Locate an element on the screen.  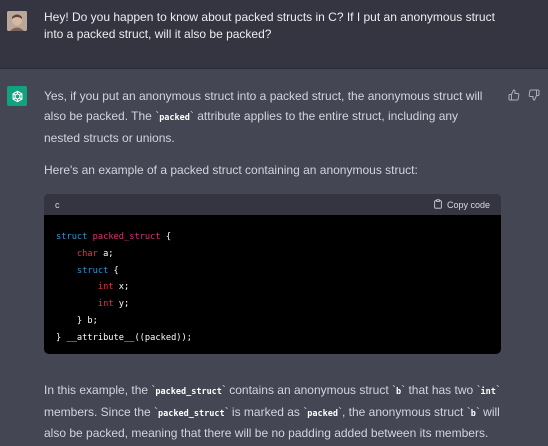
code-text: } b; is located at coordinates (87, 320).